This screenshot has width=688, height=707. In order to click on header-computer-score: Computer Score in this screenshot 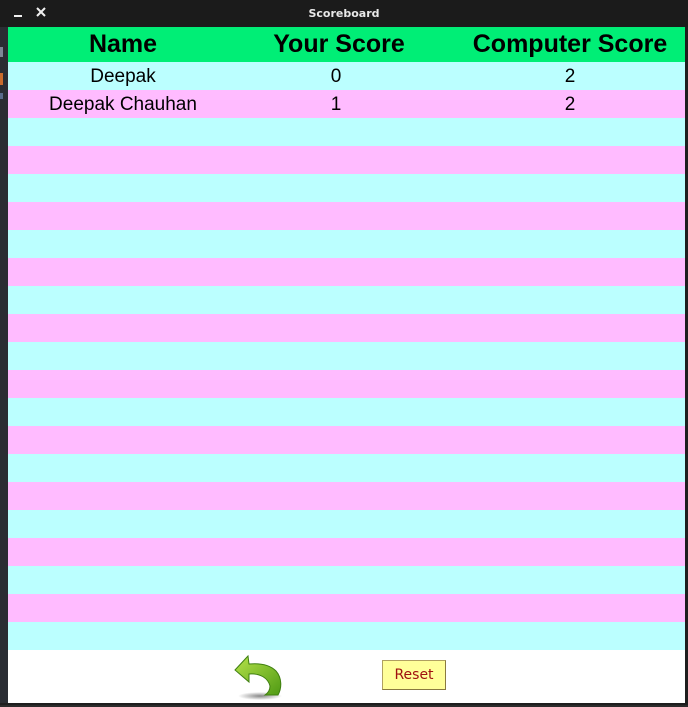, I will do `click(570, 44)`.